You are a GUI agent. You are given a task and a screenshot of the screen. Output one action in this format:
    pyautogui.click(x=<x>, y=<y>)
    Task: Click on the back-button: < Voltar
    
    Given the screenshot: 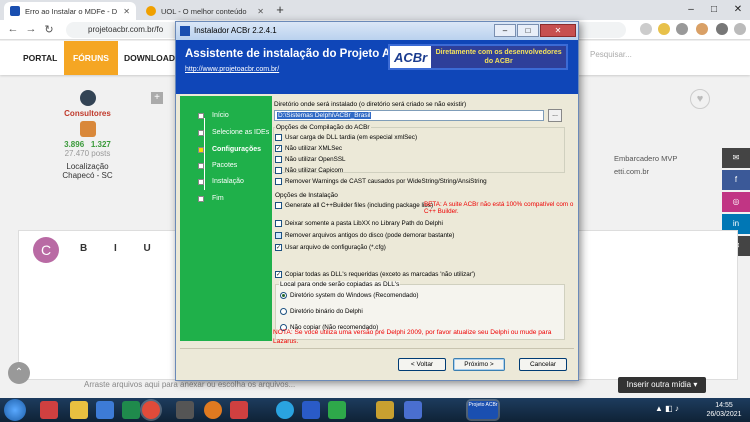 What is the action you would take?
    pyautogui.click(x=422, y=364)
    